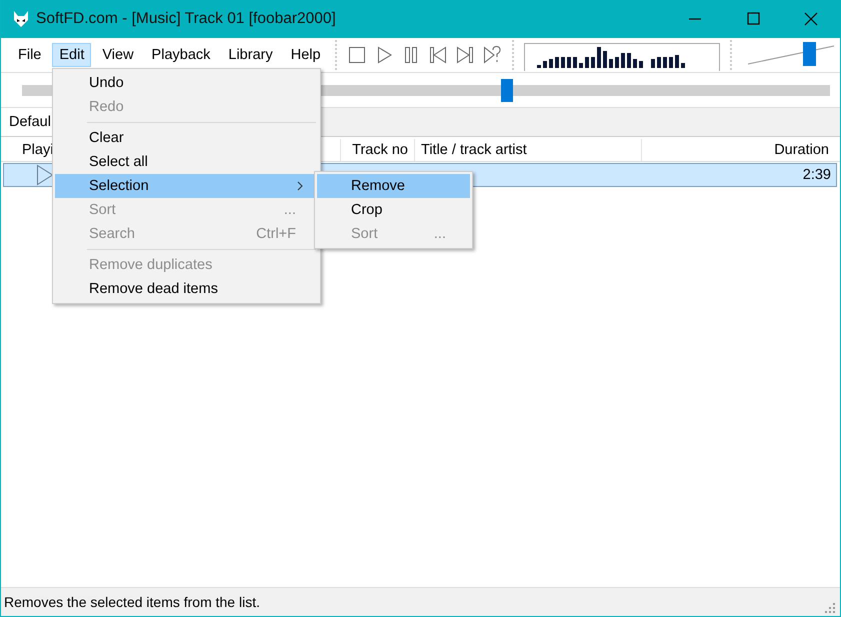 Image resolution: width=841 pixels, height=617 pixels. Describe the element at coordinates (492, 55) in the screenshot. I see `random-icon` at that location.